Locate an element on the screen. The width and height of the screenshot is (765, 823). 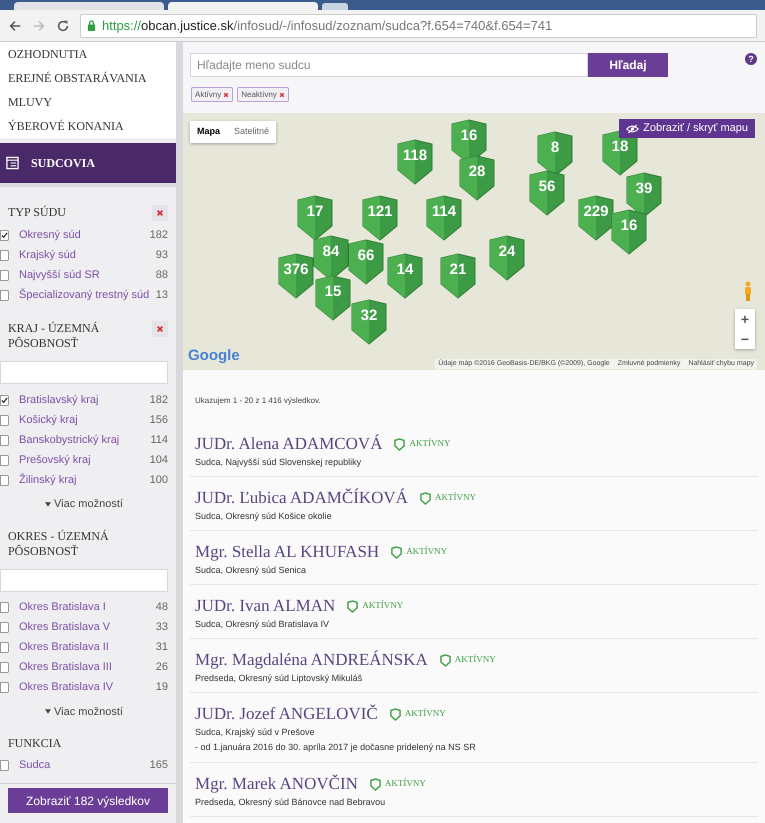
new-tab-button is located at coordinates (335, 6).